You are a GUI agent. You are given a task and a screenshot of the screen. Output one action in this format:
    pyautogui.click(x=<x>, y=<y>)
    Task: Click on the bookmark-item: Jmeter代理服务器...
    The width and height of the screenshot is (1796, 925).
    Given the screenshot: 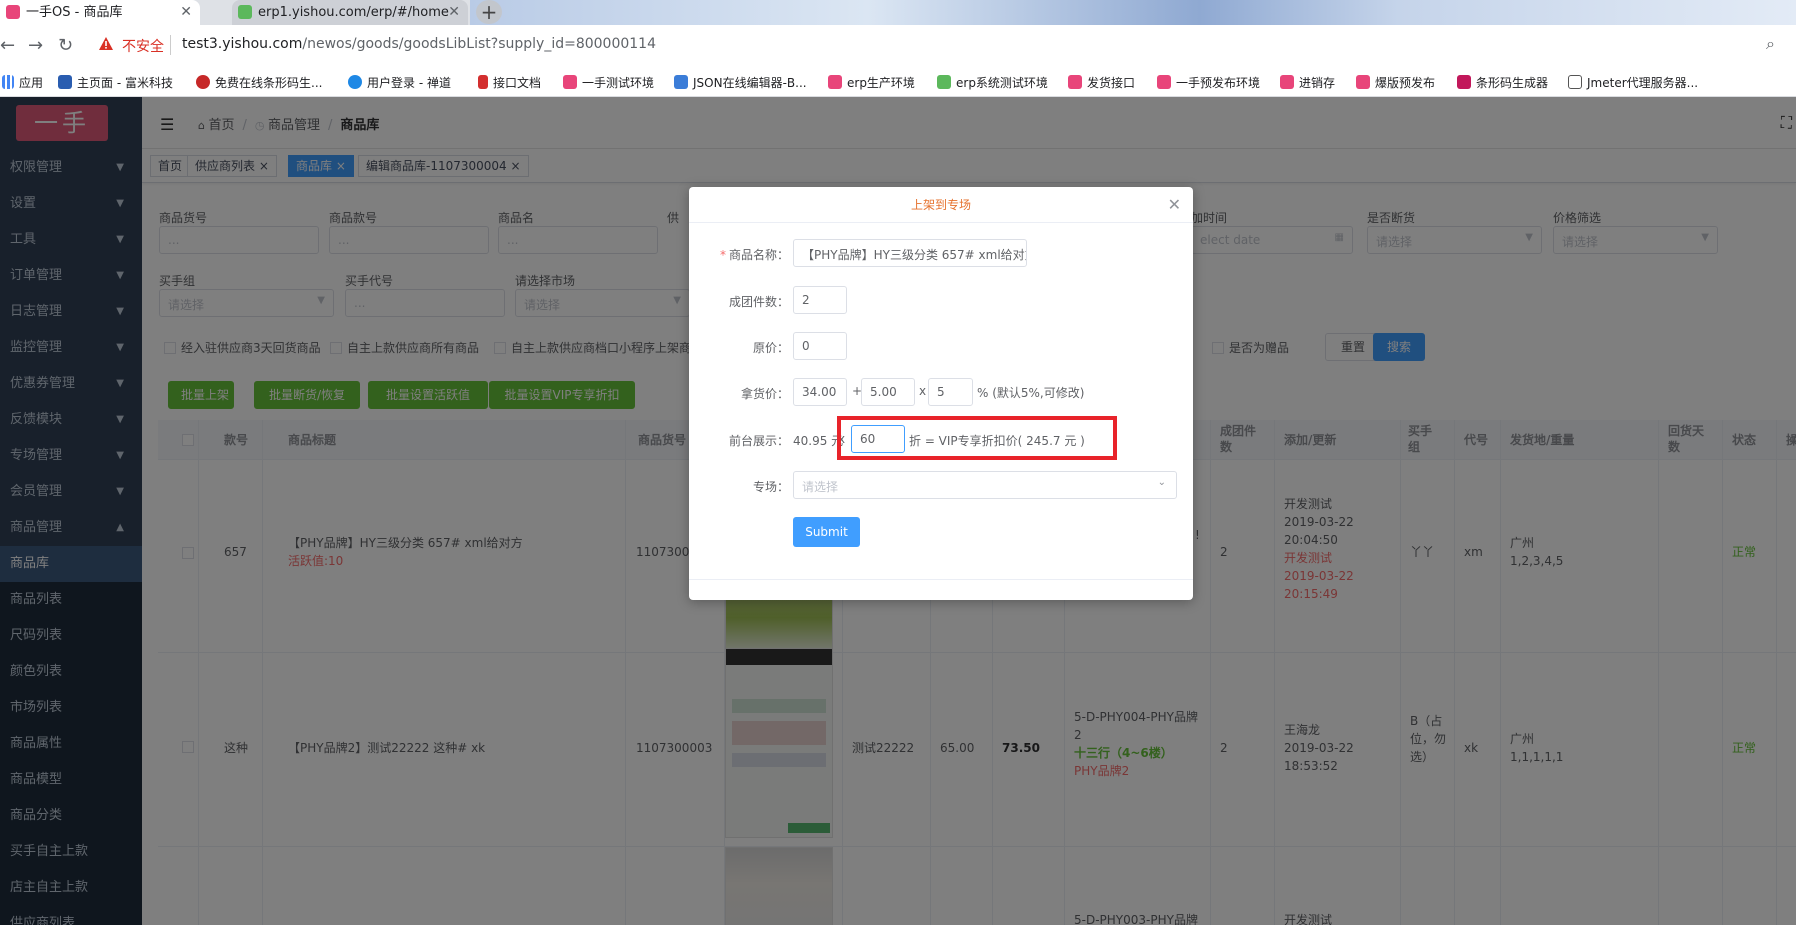 What is the action you would take?
    pyautogui.click(x=1633, y=82)
    